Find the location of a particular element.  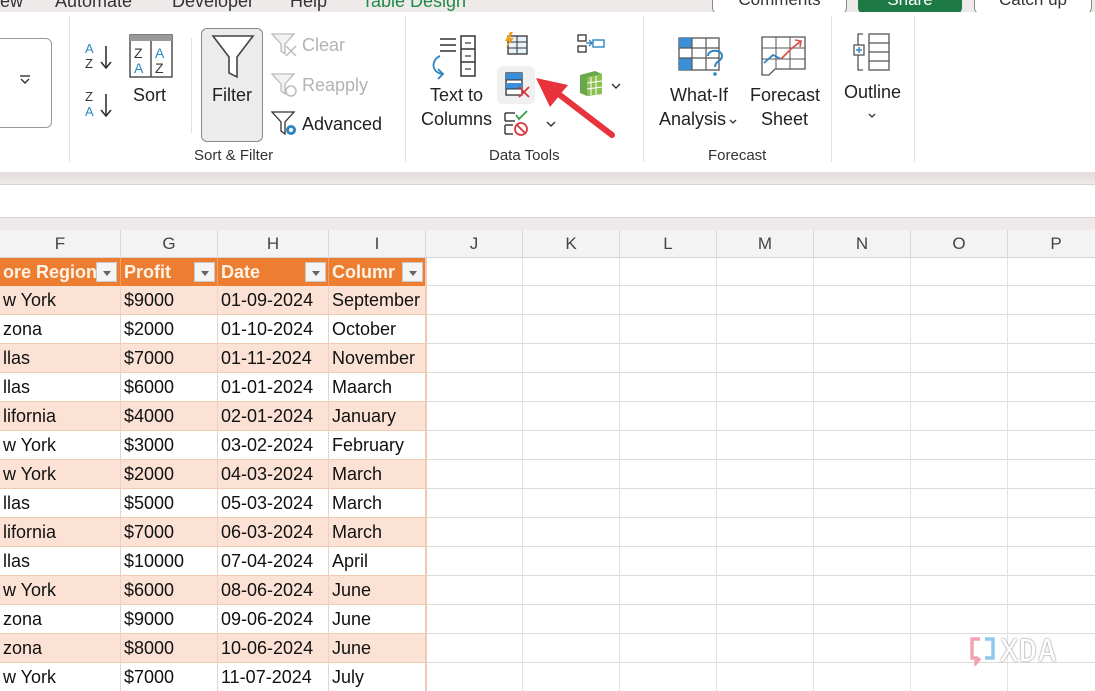

cell-date: 07-04-2024 is located at coordinates (273, 561).